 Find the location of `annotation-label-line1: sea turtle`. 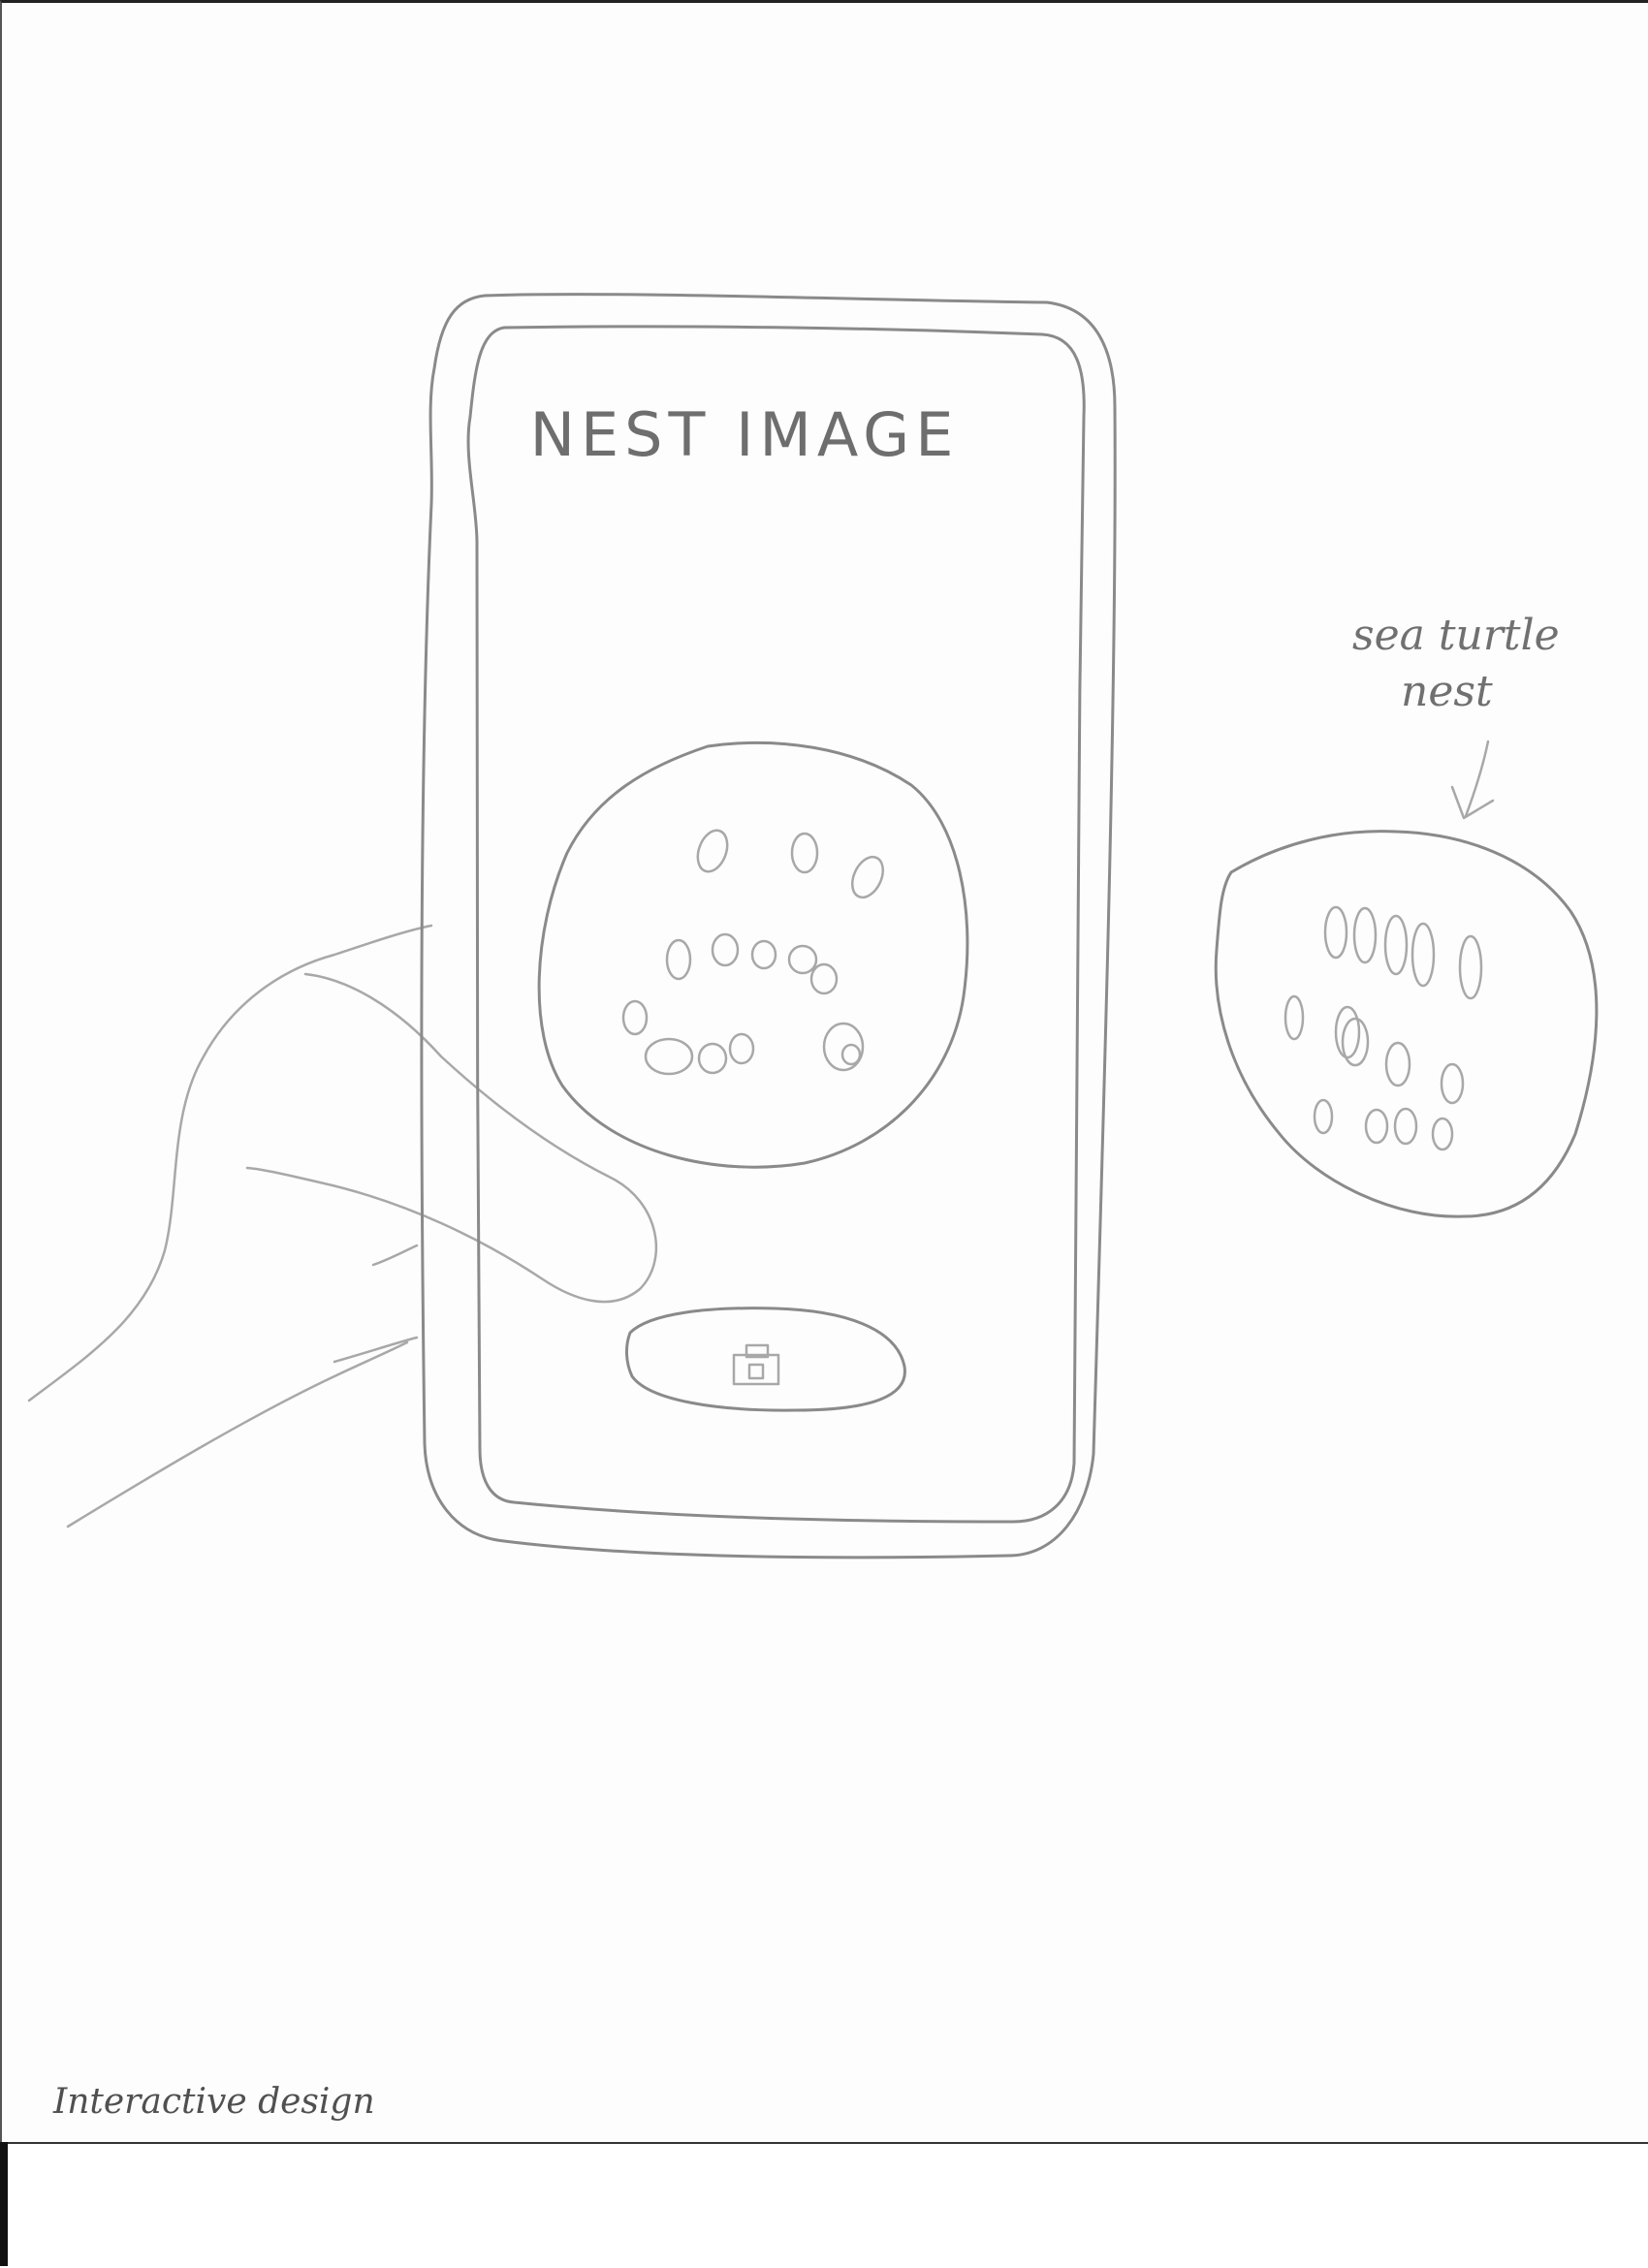

annotation-label-line1: sea turtle is located at coordinates (1456, 636).